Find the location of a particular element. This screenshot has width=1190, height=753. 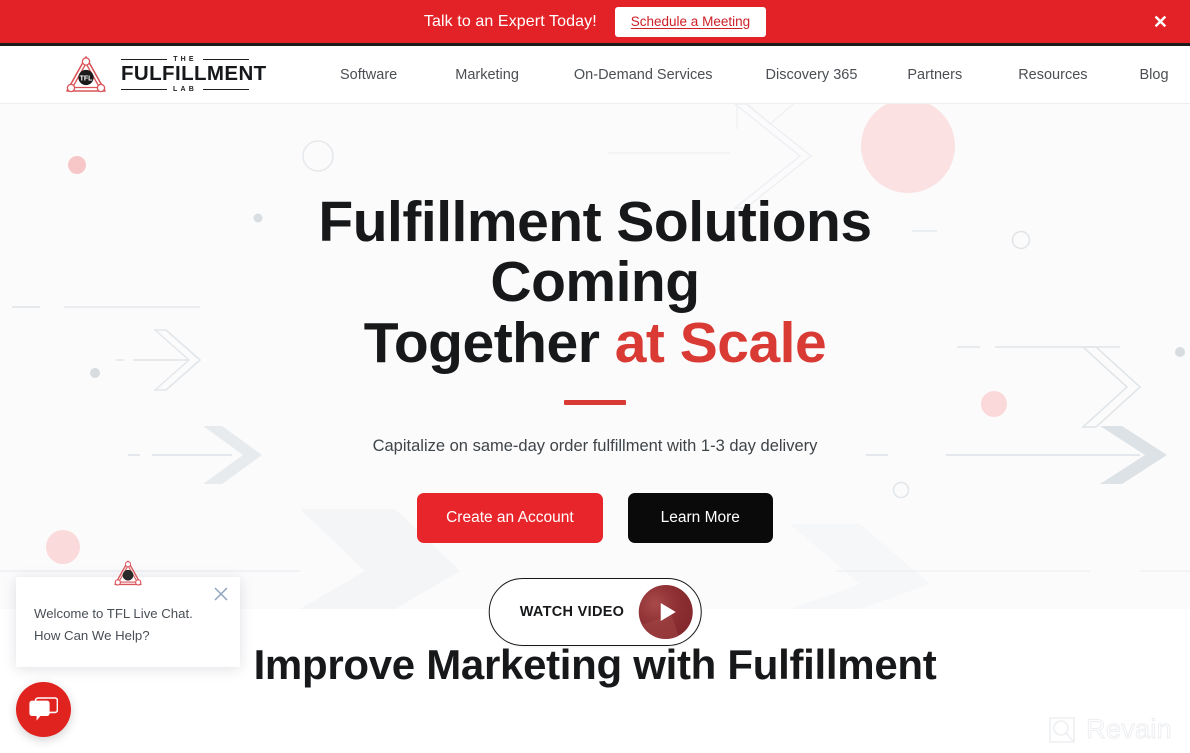

schedule-a-meeting-label: Schedule a Meeting is located at coordinates (690, 21).